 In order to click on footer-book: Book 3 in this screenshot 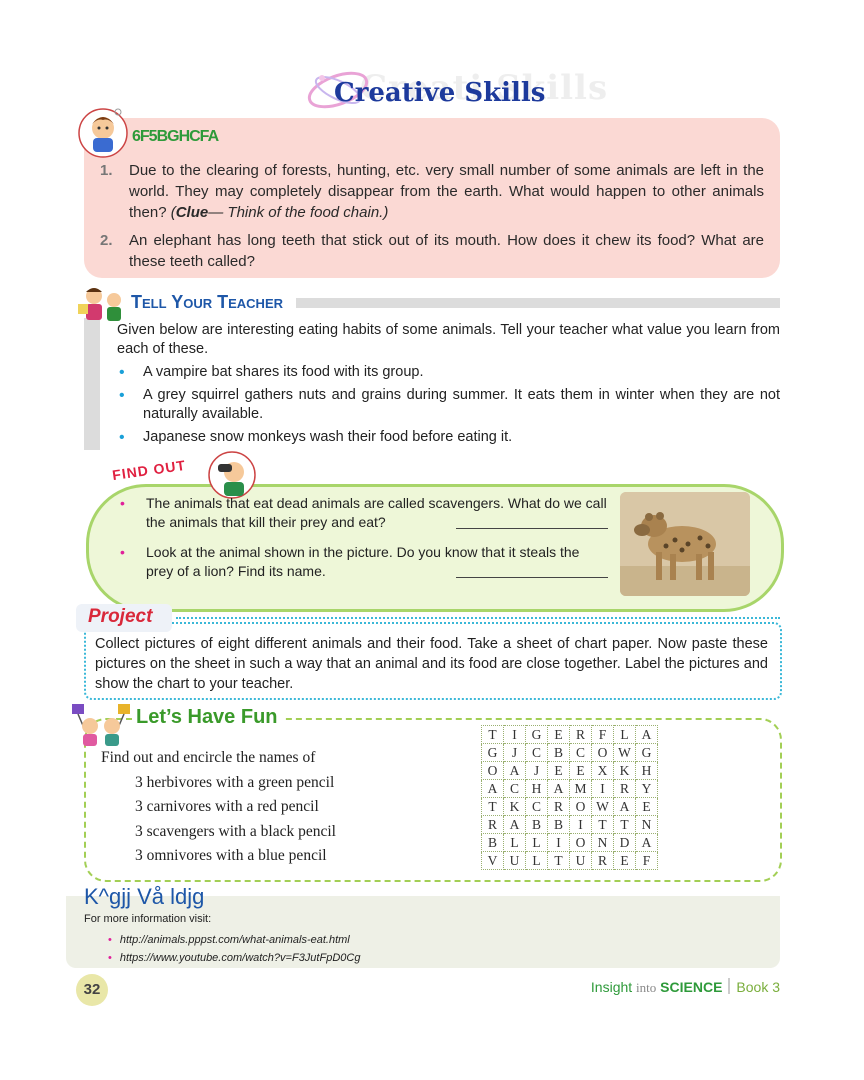, I will do `click(758, 987)`.